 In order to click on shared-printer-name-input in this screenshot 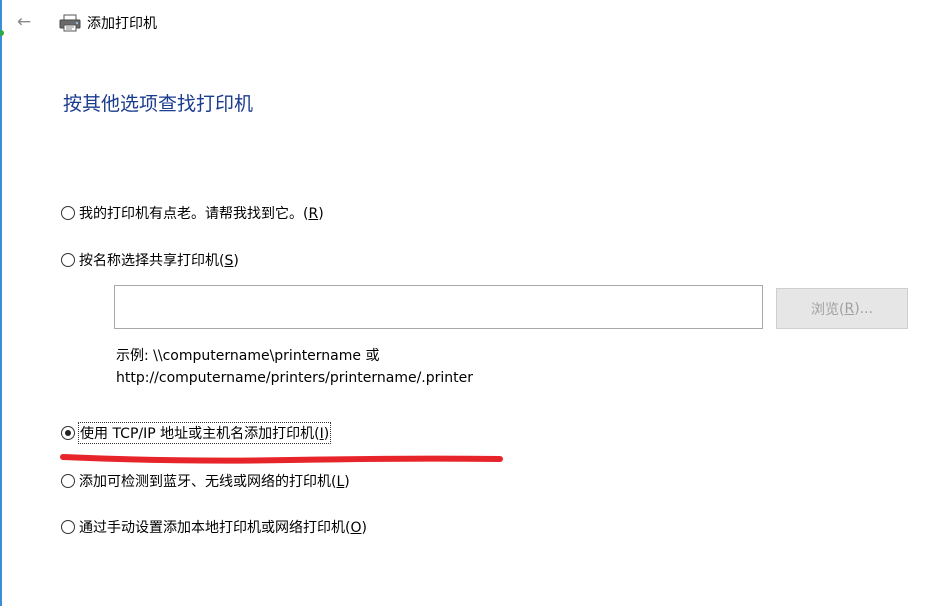, I will do `click(438, 307)`.